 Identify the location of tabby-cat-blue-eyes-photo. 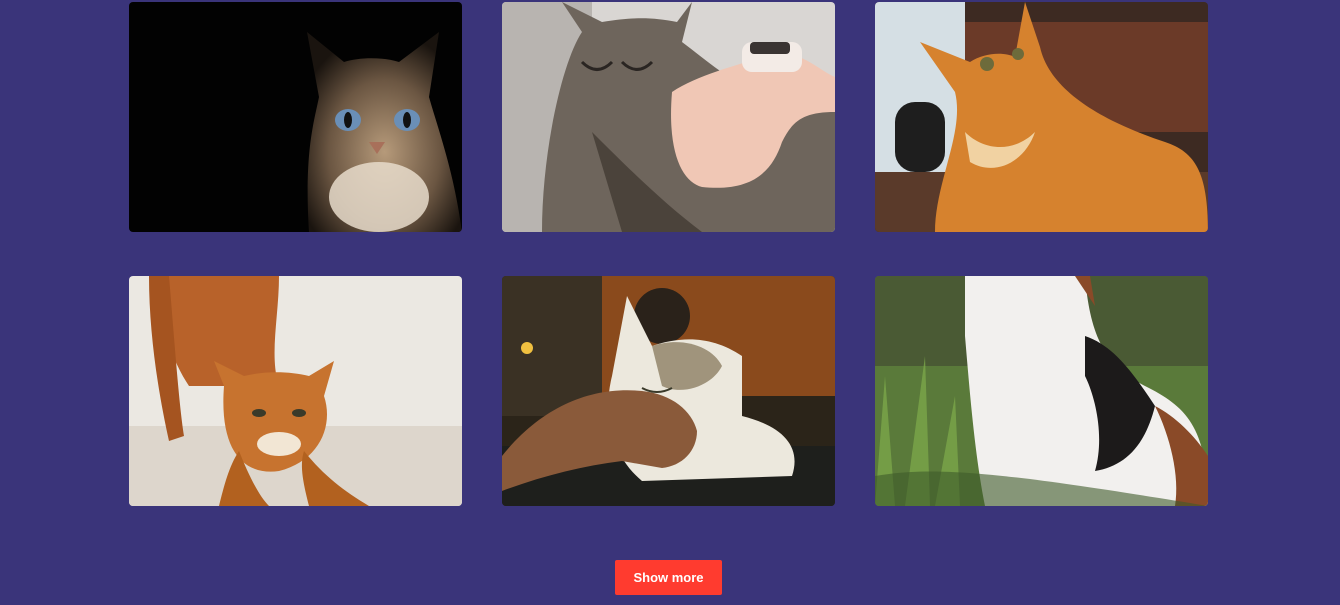
(295, 117).